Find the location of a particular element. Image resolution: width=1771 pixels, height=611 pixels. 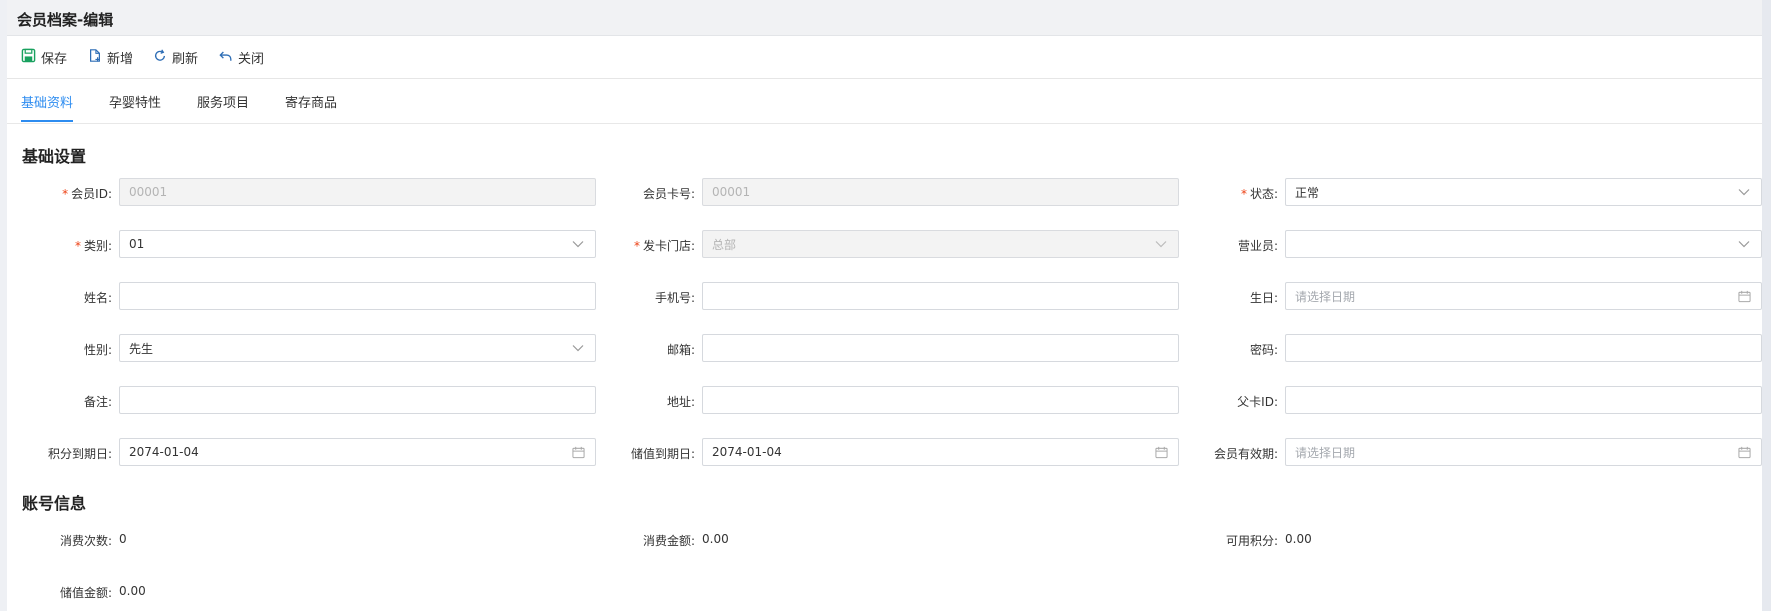

member-id-field: 00001 is located at coordinates (357, 192).